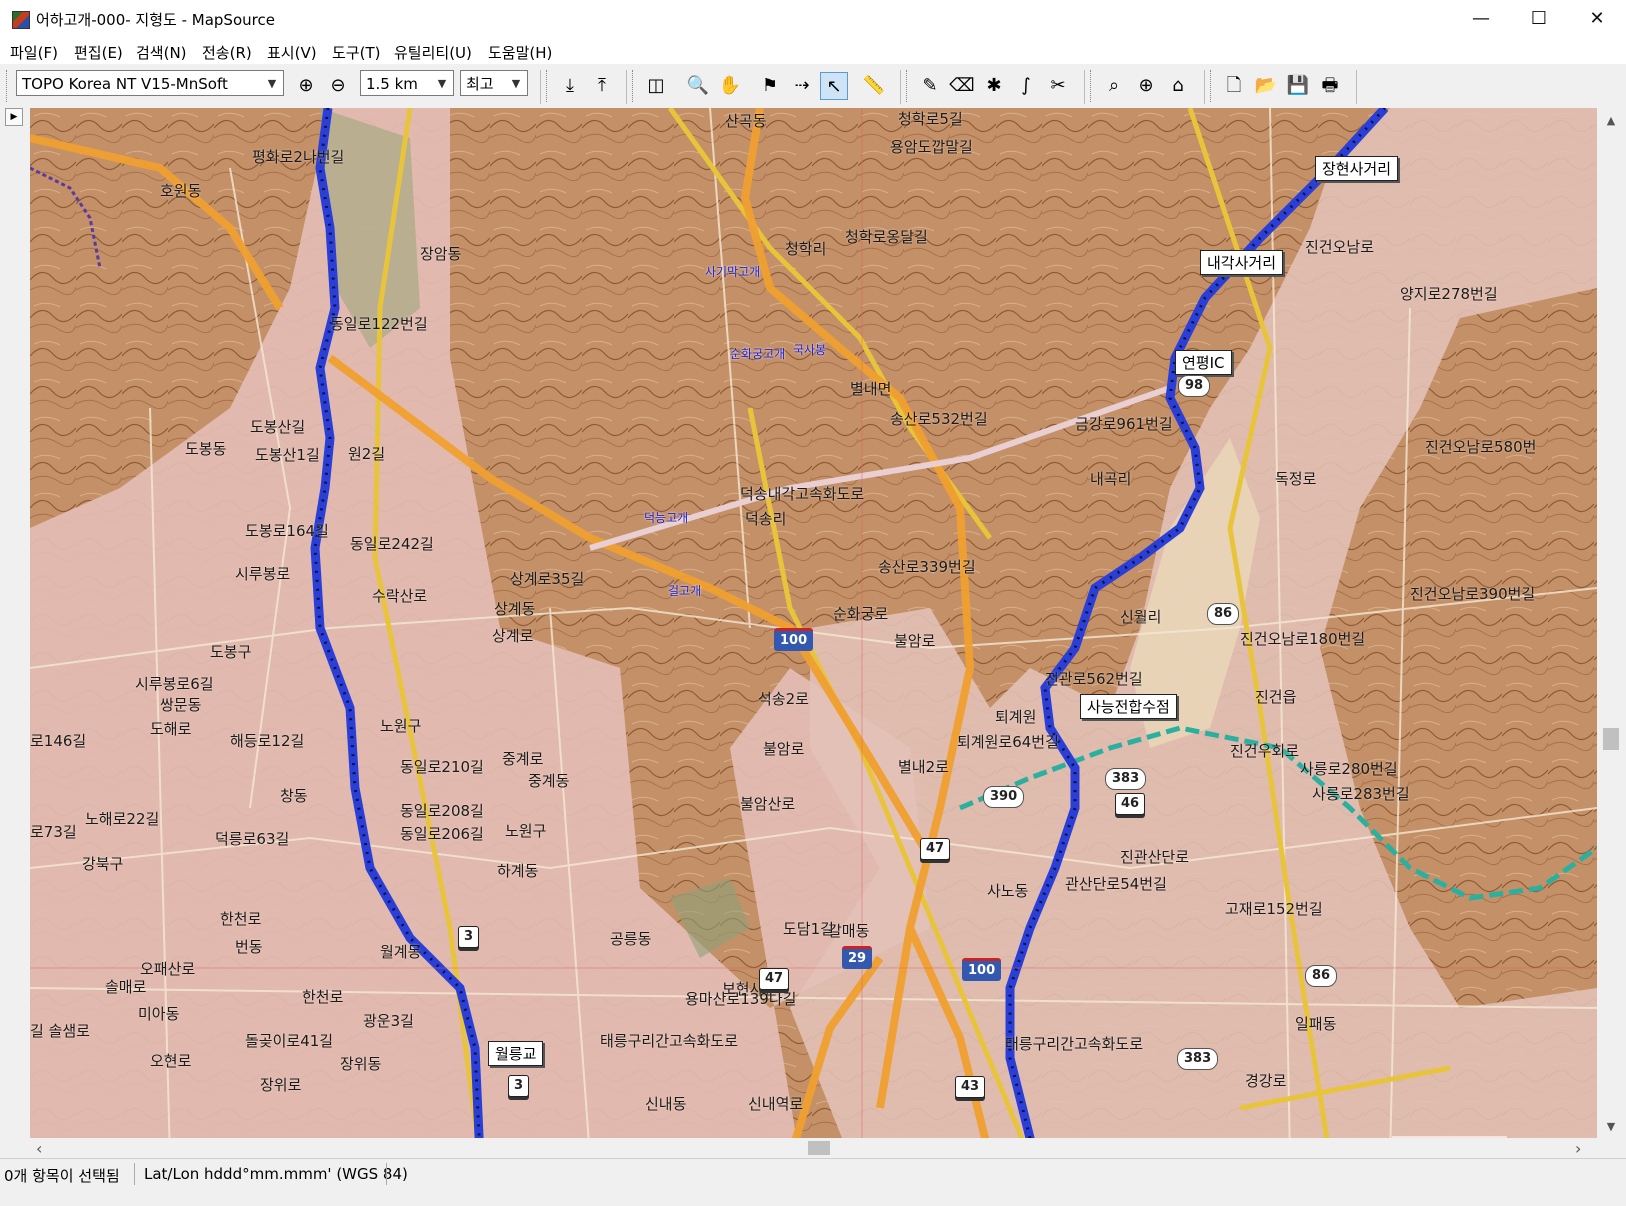 The width and height of the screenshot is (1626, 1206). What do you see at coordinates (1357, 168) in the screenshot?
I see `waypoint-callout: 장현사거리` at bounding box center [1357, 168].